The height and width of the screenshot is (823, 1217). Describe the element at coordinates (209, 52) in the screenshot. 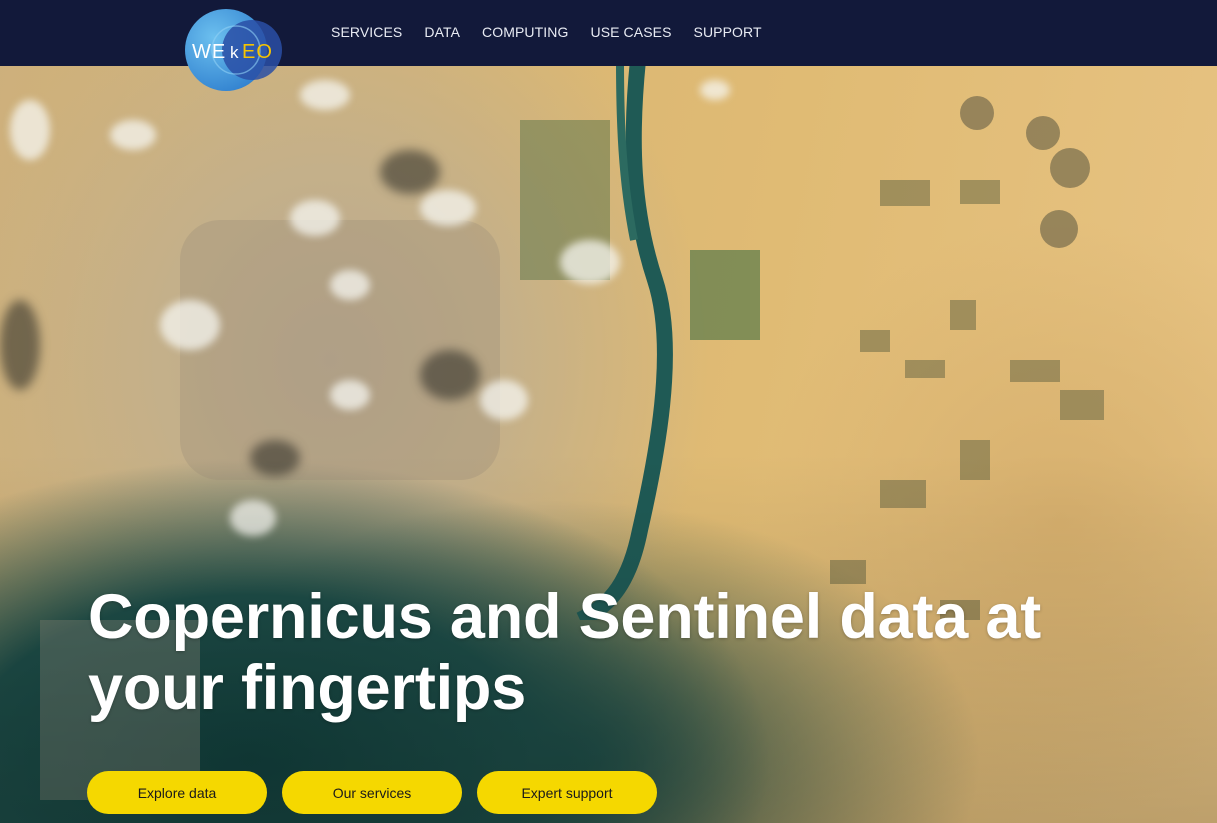

I see `logo-text-we: WE` at that location.